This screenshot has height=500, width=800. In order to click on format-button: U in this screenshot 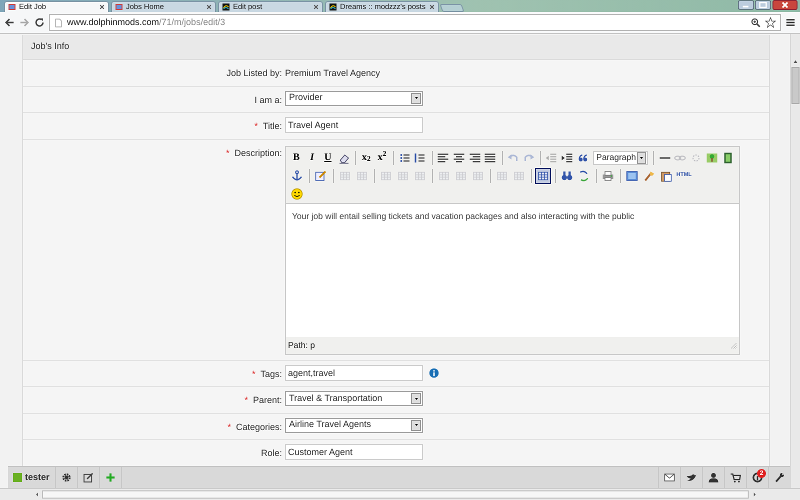, I will do `click(328, 158)`.